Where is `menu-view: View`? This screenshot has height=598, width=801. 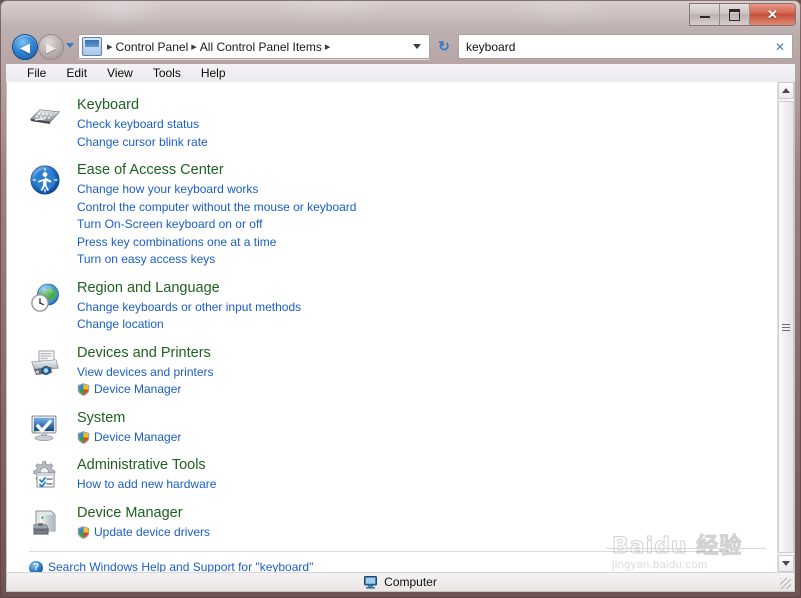
menu-view: View is located at coordinates (120, 73).